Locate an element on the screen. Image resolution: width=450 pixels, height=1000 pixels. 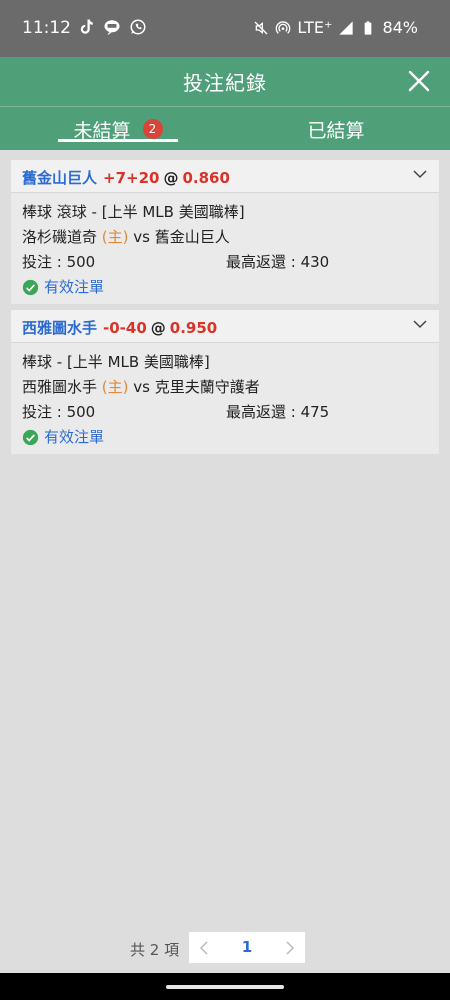
bet-category: 棒球 滾球 - [上半 MLB 美國職棒] is located at coordinates (133, 212).